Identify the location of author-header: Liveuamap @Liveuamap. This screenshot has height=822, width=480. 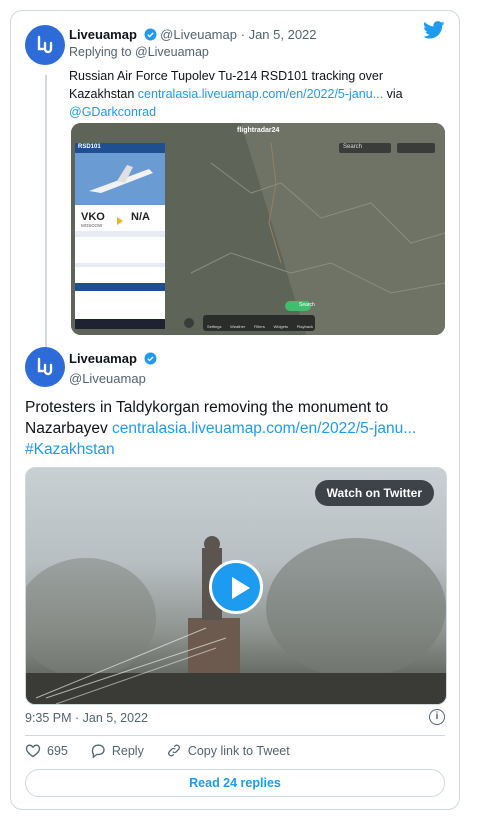
(113, 368).